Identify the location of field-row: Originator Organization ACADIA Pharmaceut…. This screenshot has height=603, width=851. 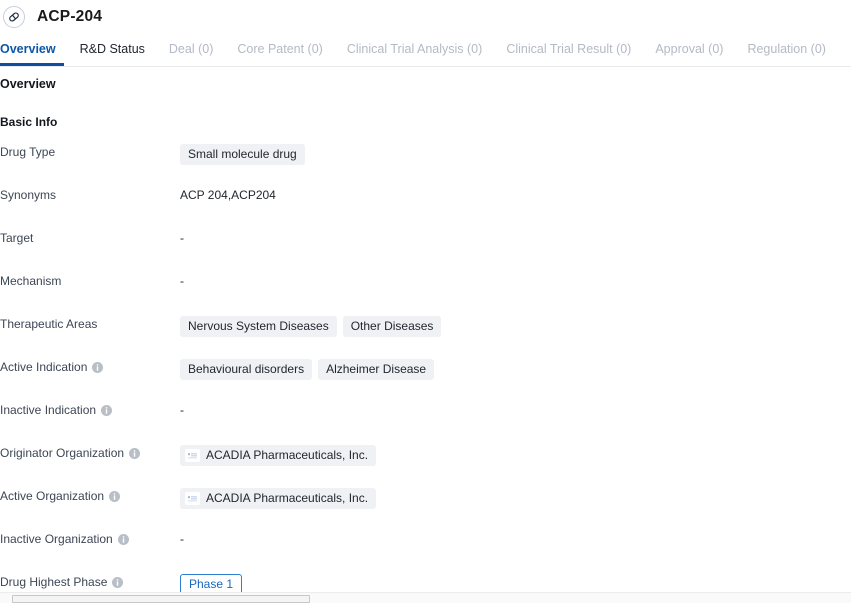
(425, 466).